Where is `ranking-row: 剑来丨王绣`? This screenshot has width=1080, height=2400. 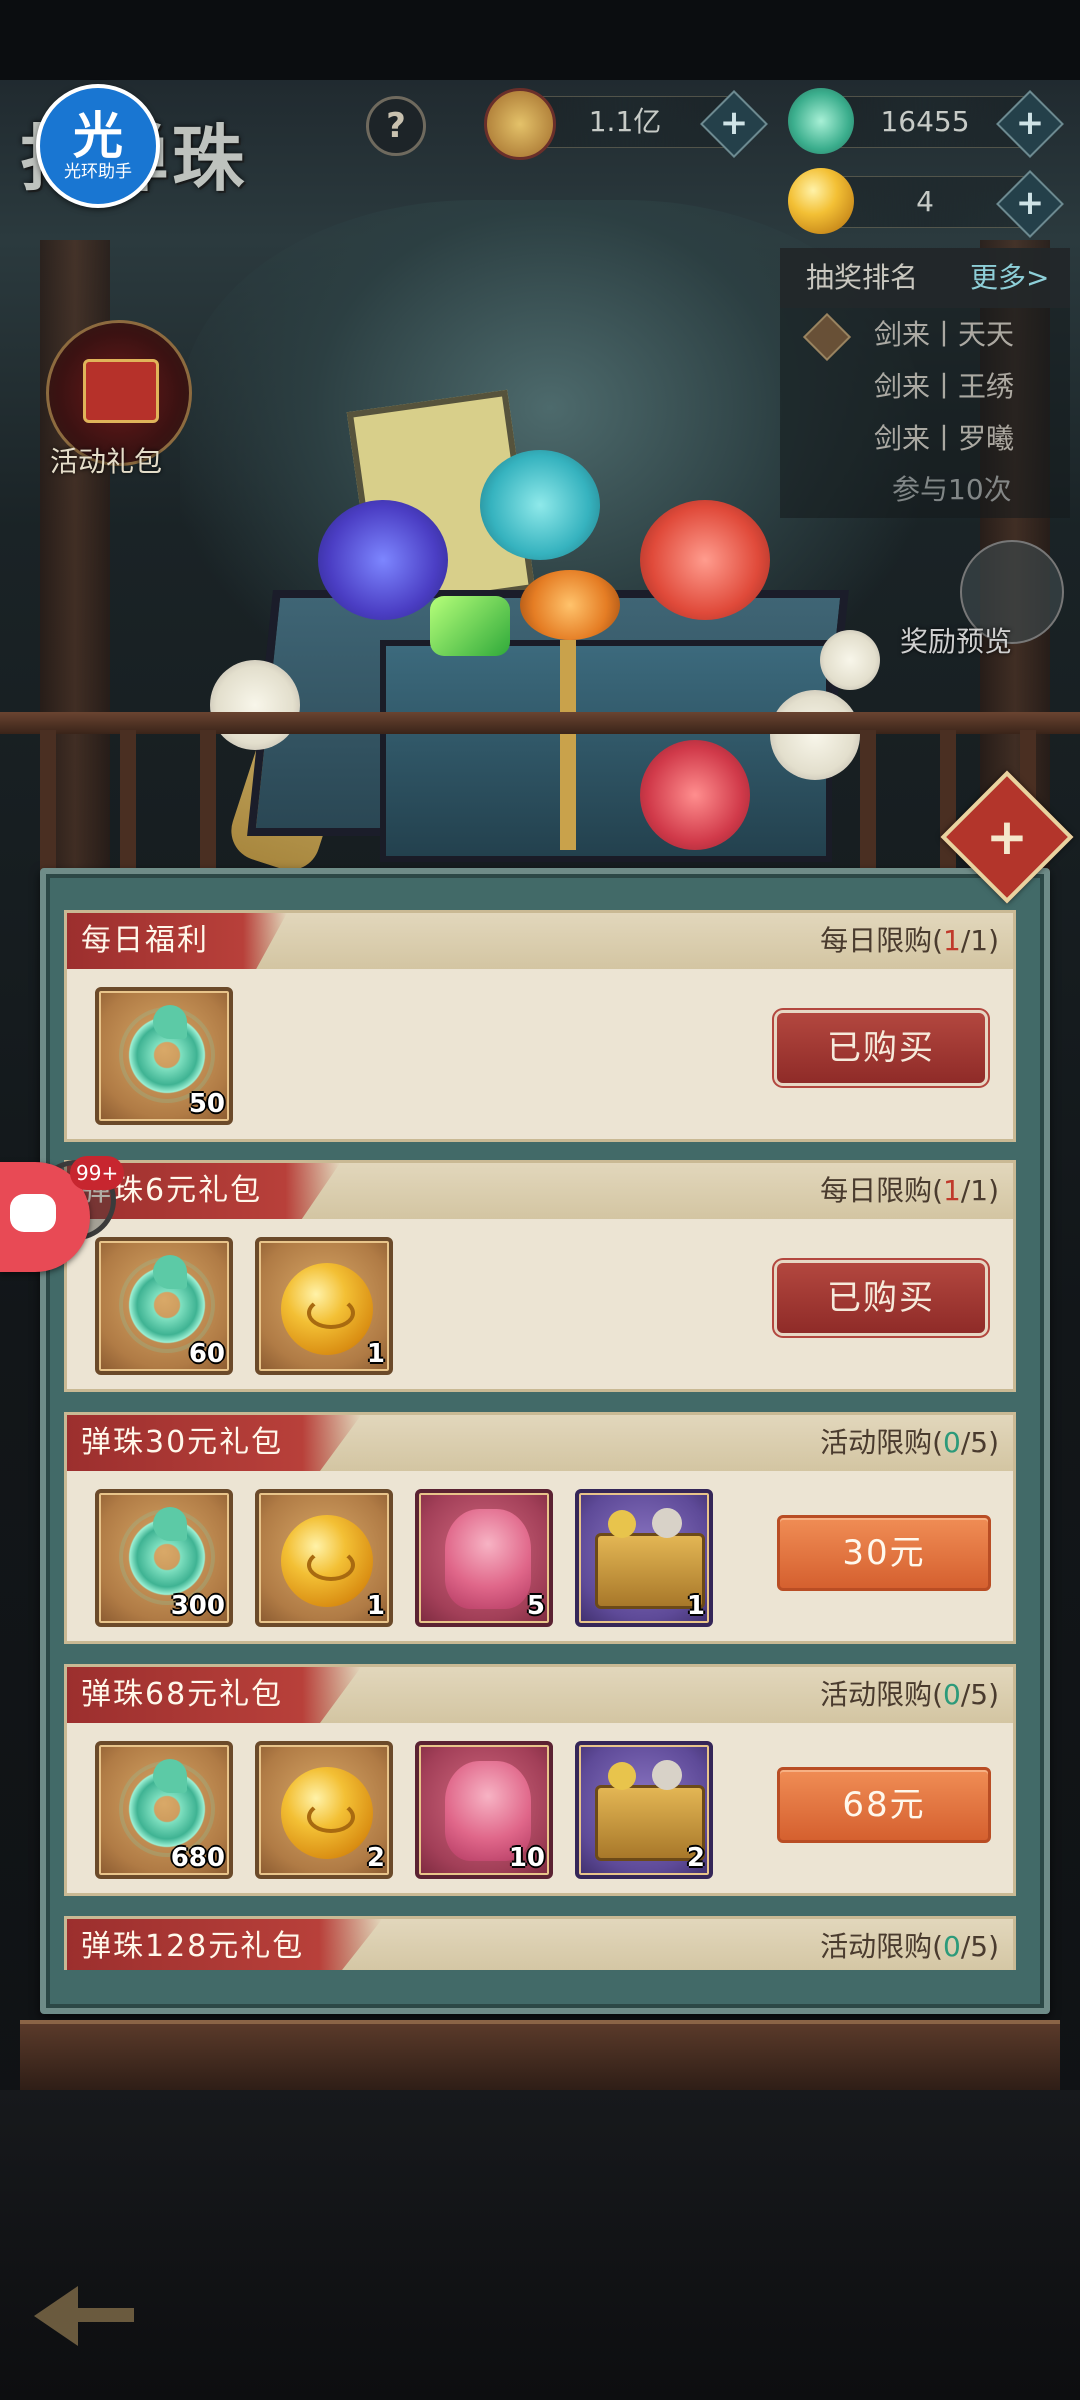
ranking-row: 剑来丨王绣 is located at coordinates (925, 387).